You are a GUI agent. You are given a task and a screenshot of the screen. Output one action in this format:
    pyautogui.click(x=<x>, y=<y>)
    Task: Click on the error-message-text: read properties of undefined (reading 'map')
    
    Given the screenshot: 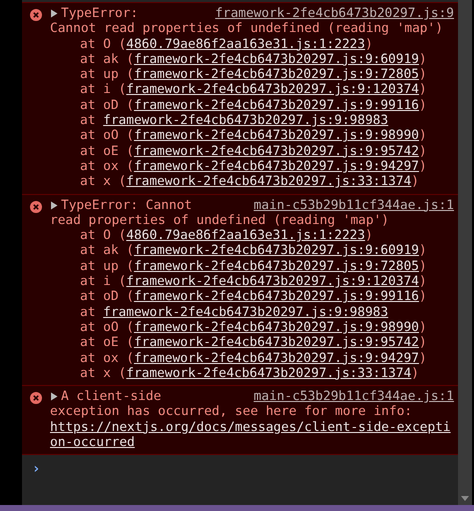 What is the action you would take?
    pyautogui.click(x=220, y=220)
    